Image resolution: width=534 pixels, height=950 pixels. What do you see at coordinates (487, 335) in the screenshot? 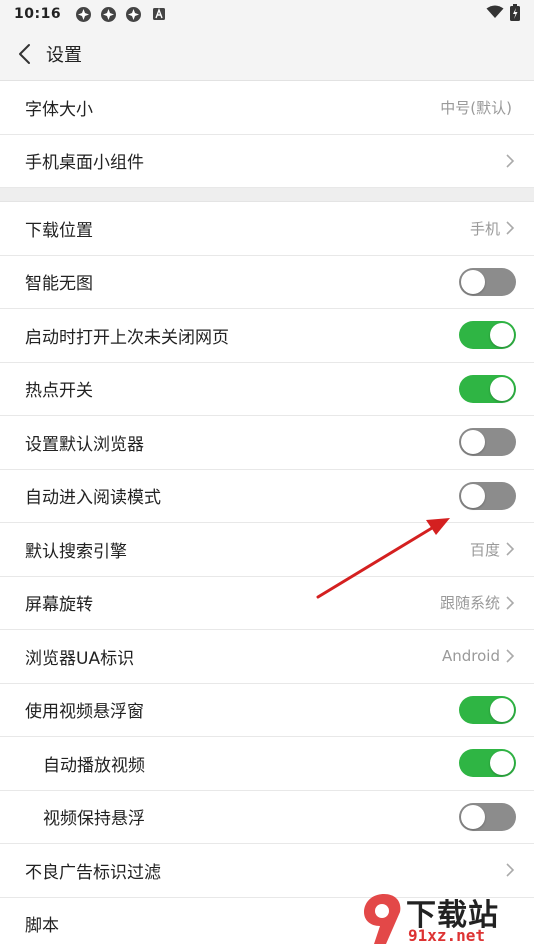
I see `restore-pages-toggle` at bounding box center [487, 335].